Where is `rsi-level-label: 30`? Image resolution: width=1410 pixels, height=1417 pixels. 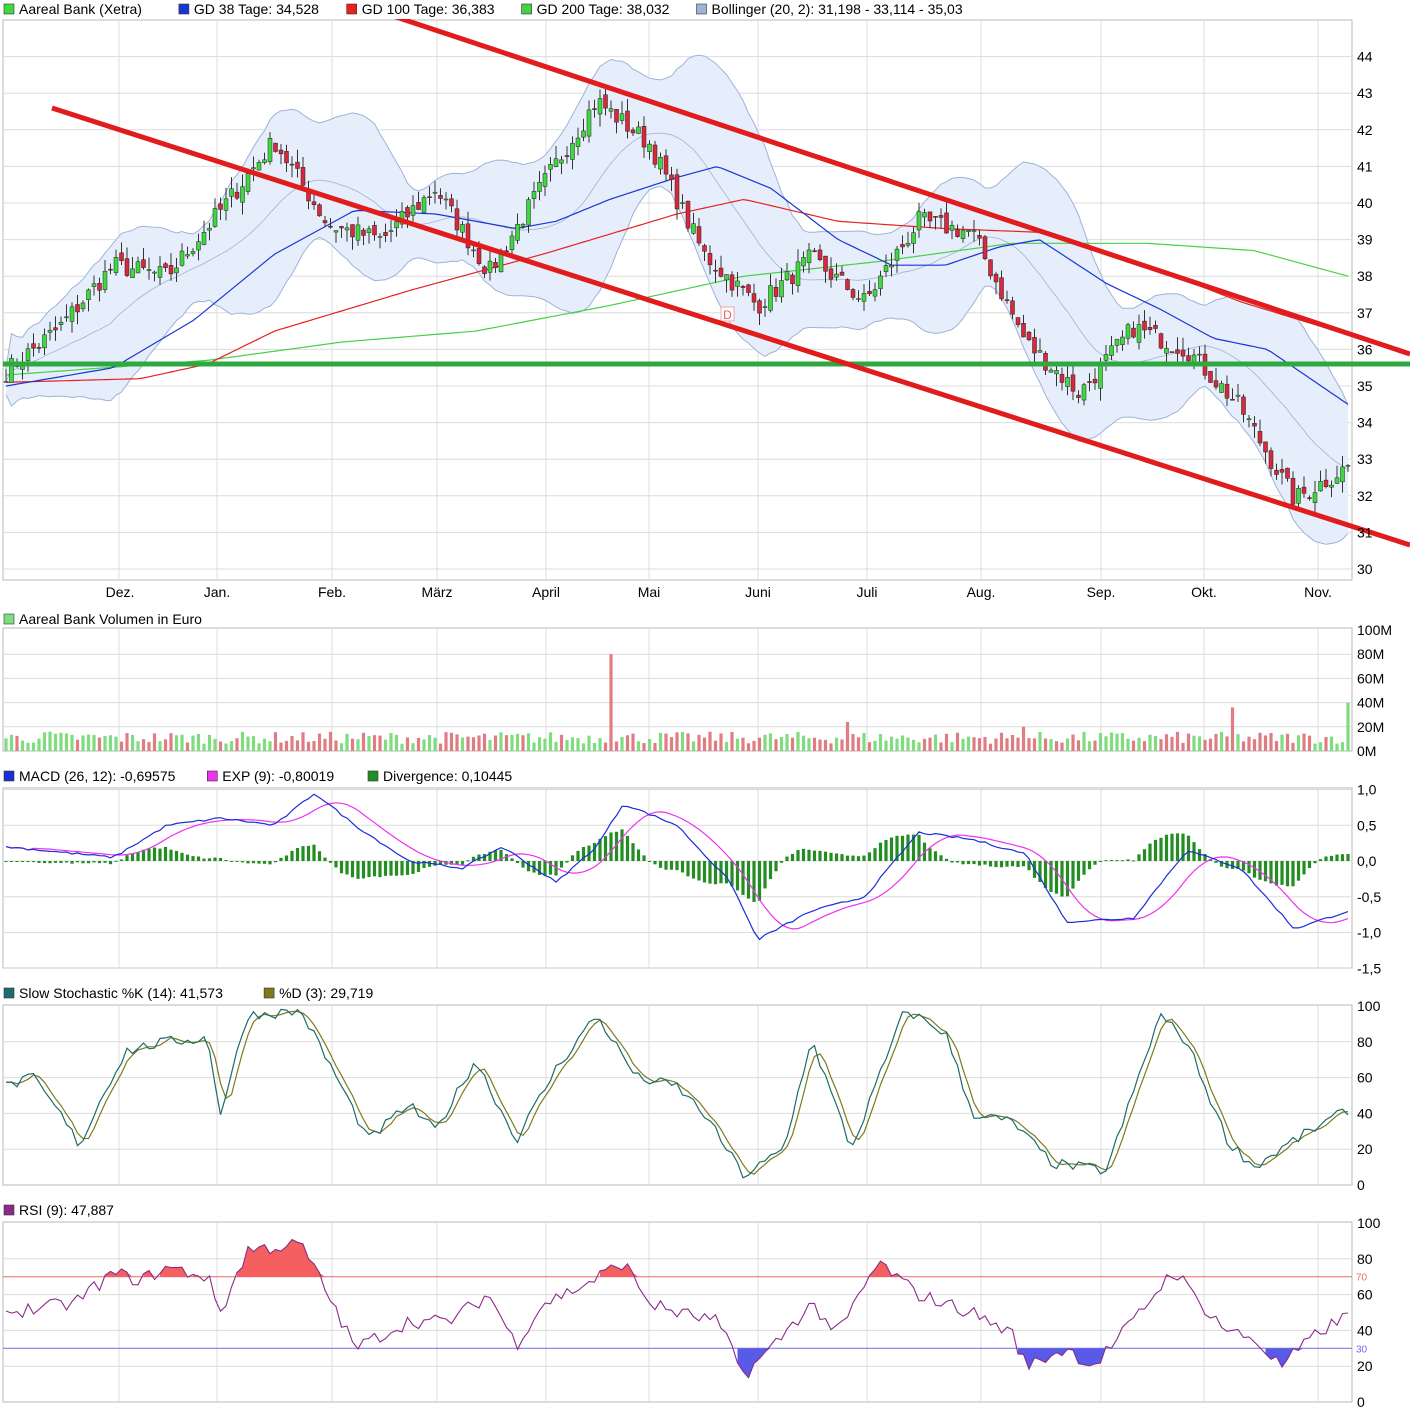 rsi-level-label: 30 is located at coordinates (1362, 1349).